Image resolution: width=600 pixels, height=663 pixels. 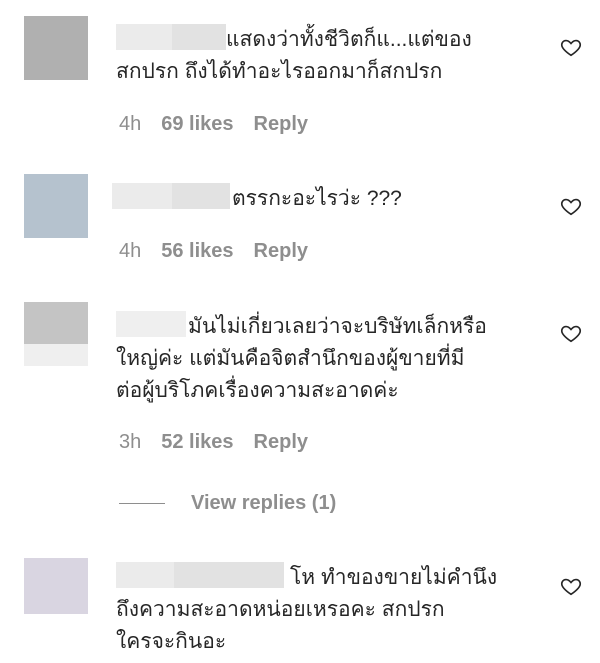 I want to click on view-replies-button: View replies (1), so click(x=227, y=503).